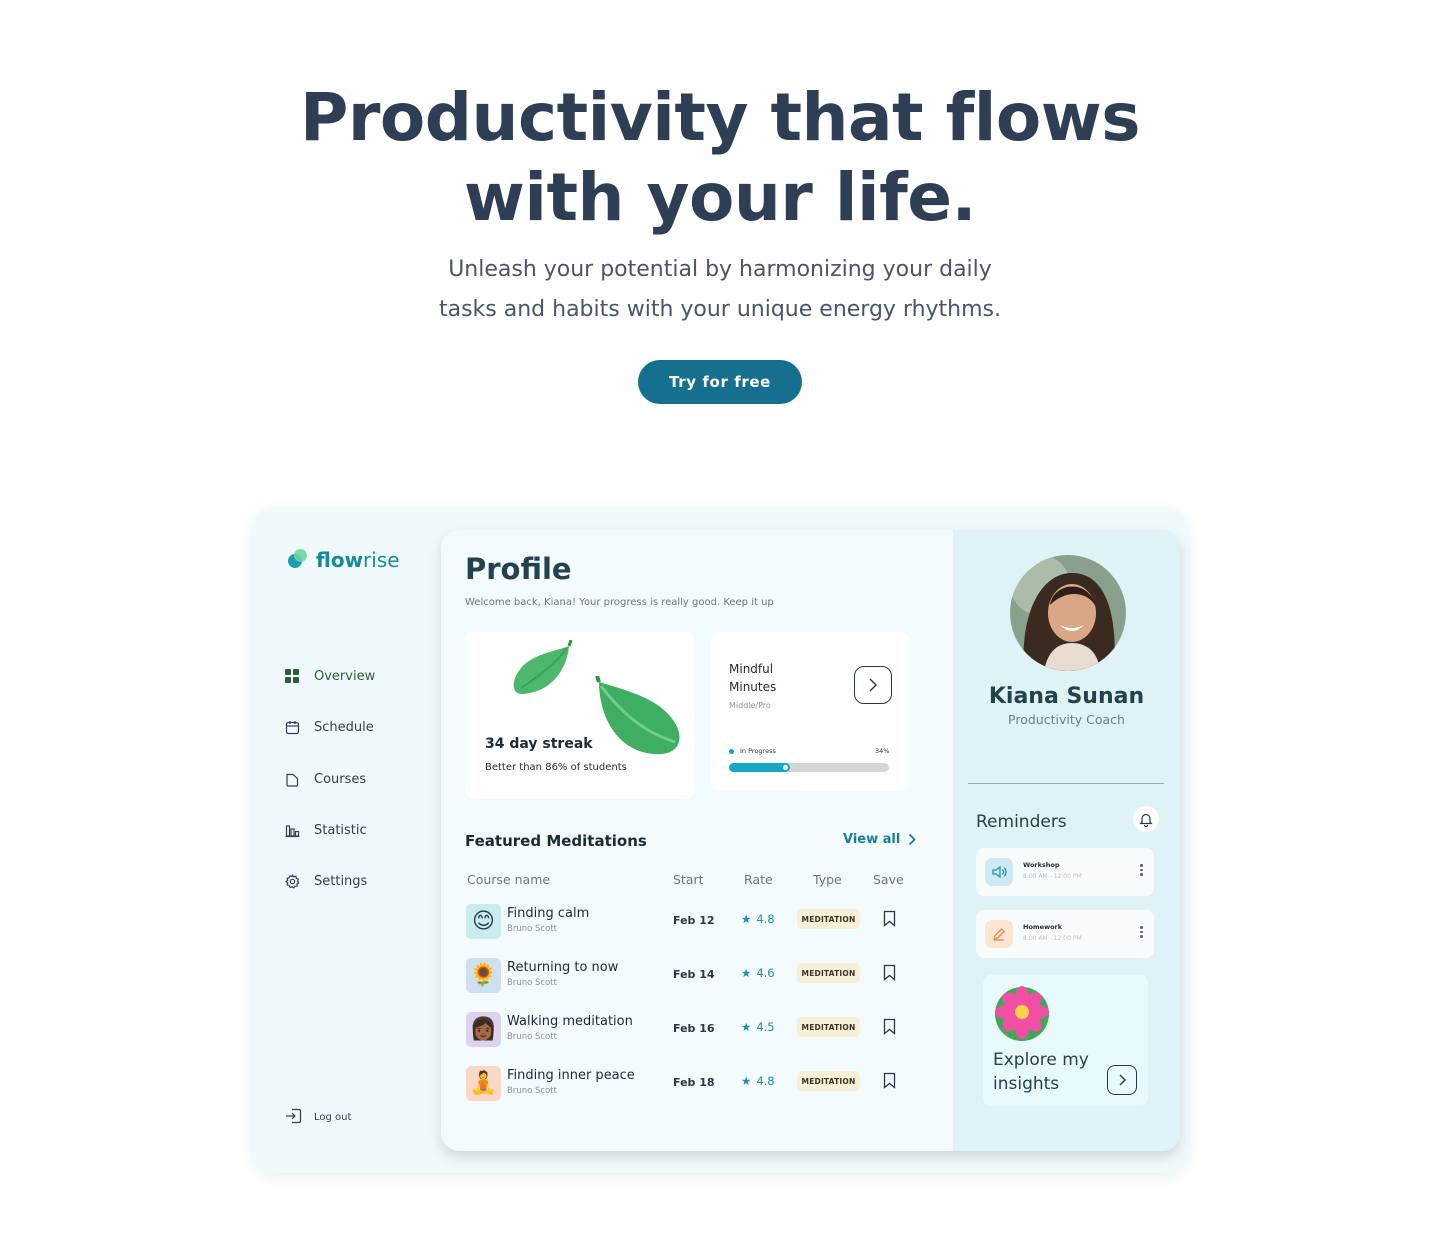 Image resolution: width=1440 pixels, height=1253 pixels. What do you see at coordinates (752, 751) in the screenshot?
I see `progress-status: In Progress` at bounding box center [752, 751].